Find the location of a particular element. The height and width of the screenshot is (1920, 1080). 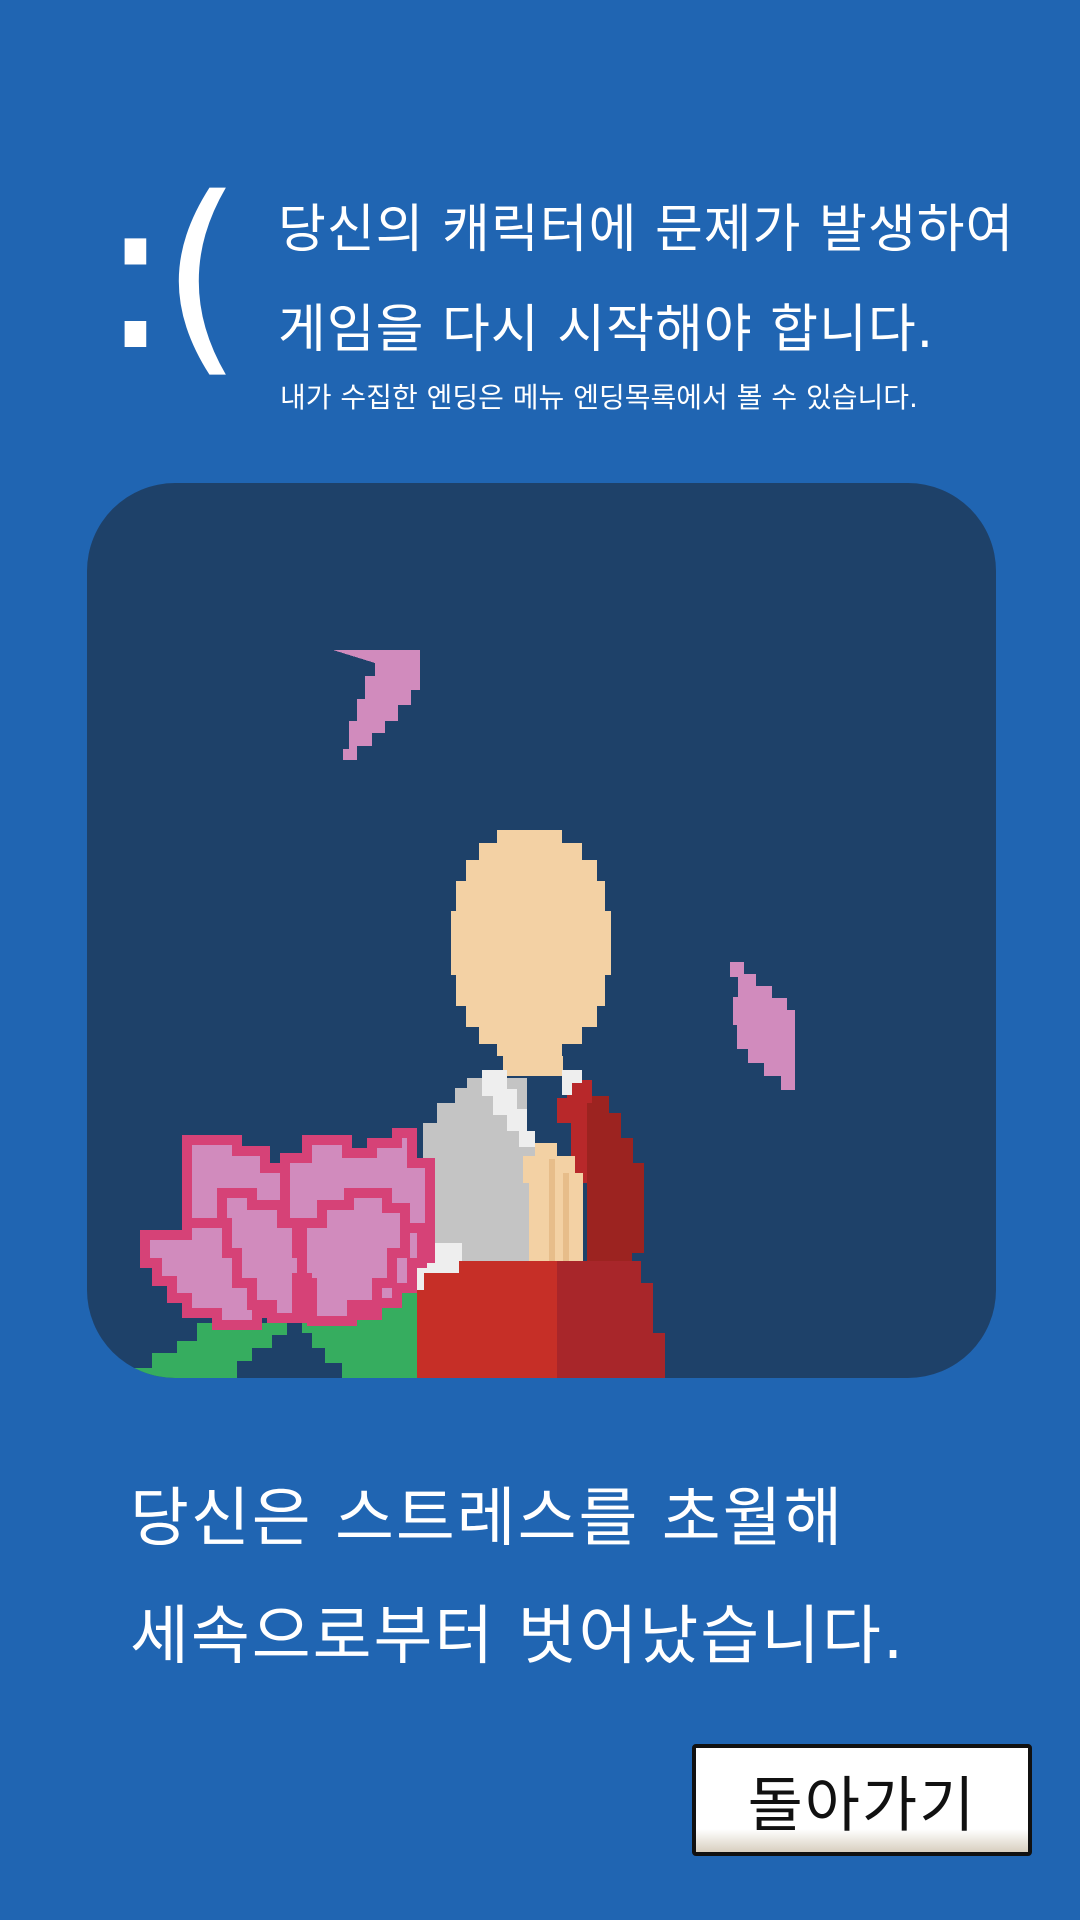

lotus-flower-icon is located at coordinates (287, 1229).